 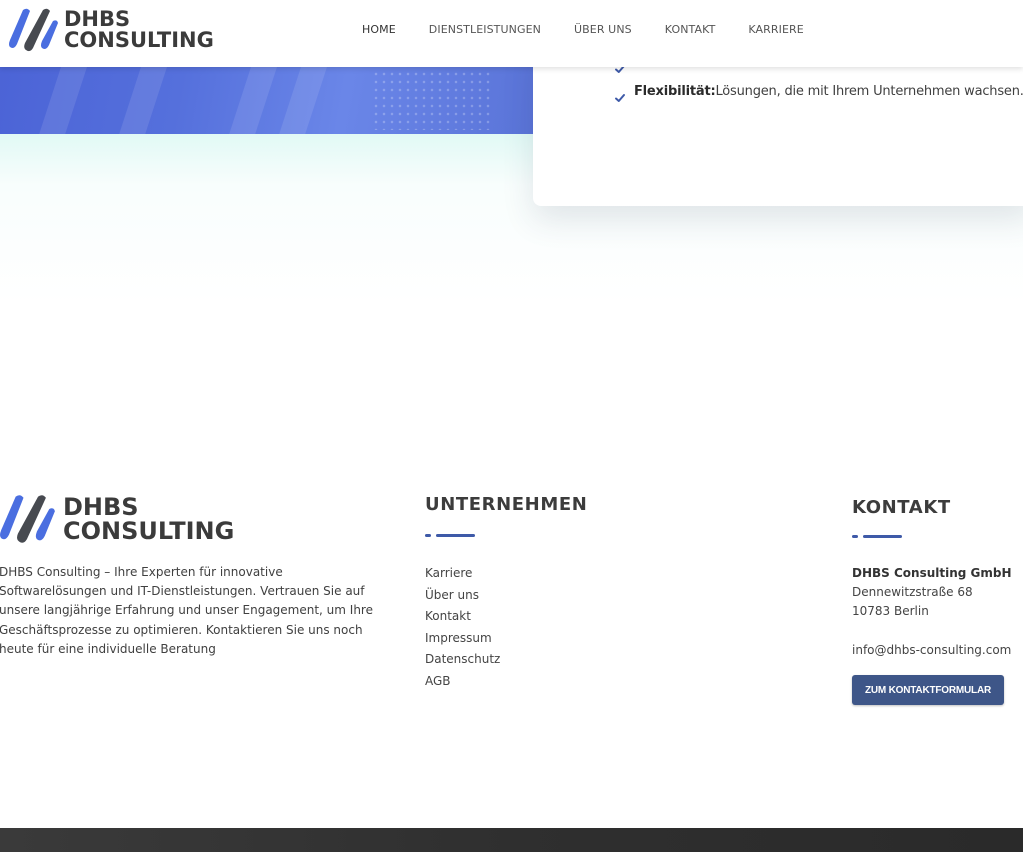 I want to click on nav-ueber-uns: ÜBER UNS, so click(x=603, y=29).